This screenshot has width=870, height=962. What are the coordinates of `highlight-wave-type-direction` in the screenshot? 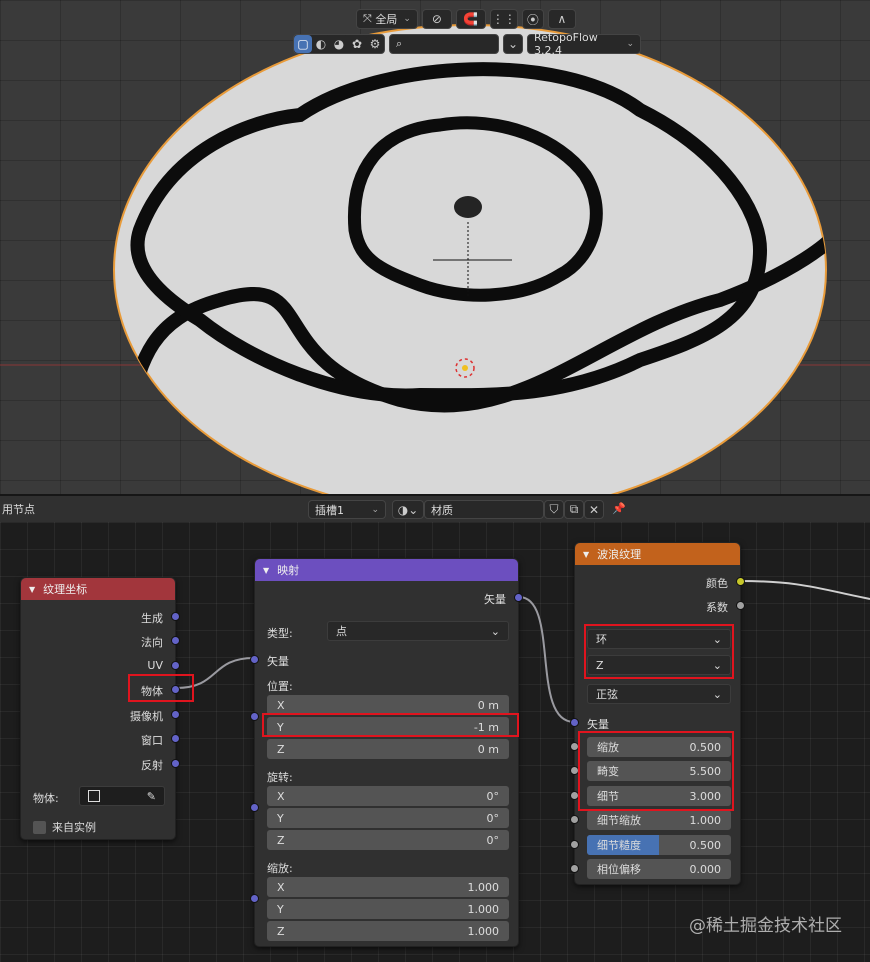 It's located at (659, 651).